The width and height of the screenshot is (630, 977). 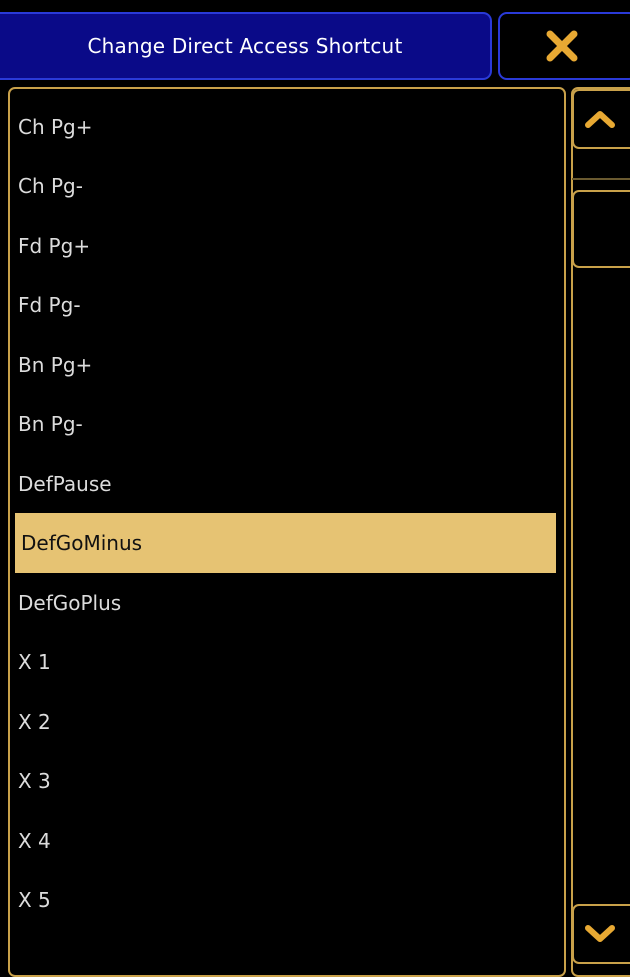 What do you see at coordinates (50, 186) in the screenshot?
I see `list-item-label: Ch Pg-` at bounding box center [50, 186].